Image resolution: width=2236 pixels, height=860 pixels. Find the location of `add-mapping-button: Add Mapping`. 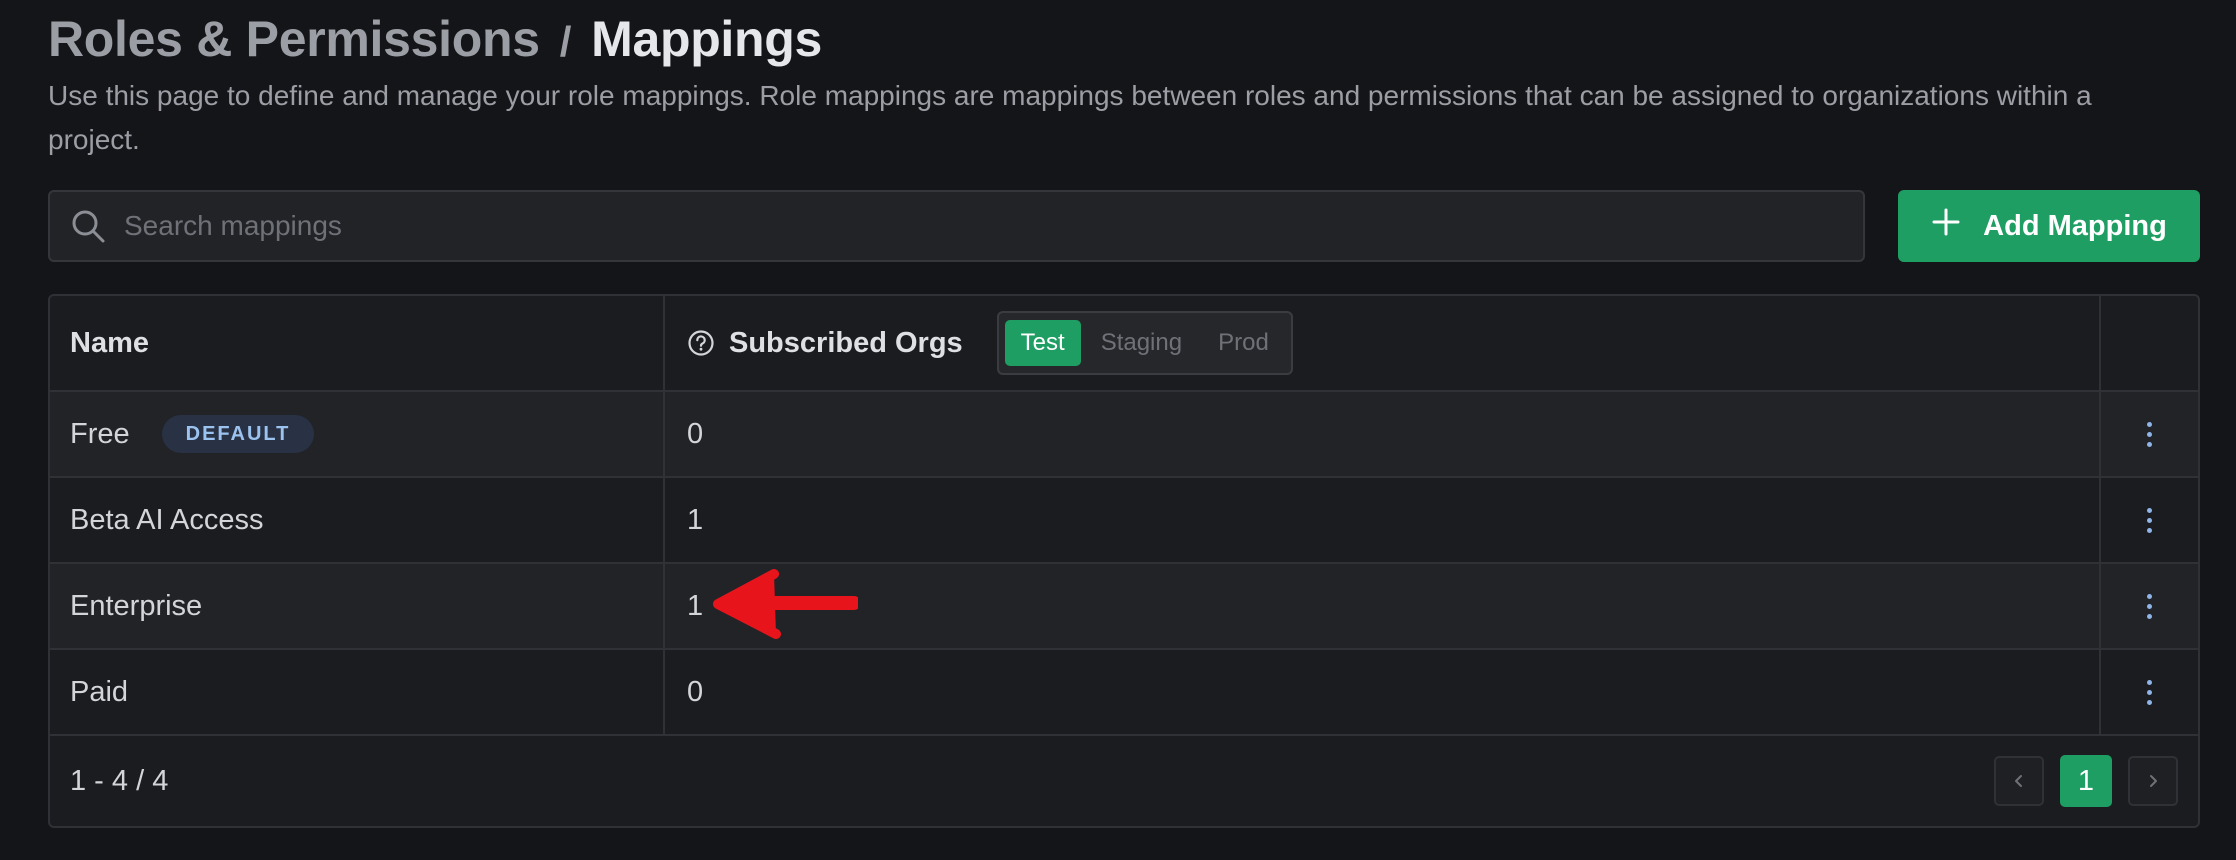

add-mapping-button: Add Mapping is located at coordinates (2049, 226).